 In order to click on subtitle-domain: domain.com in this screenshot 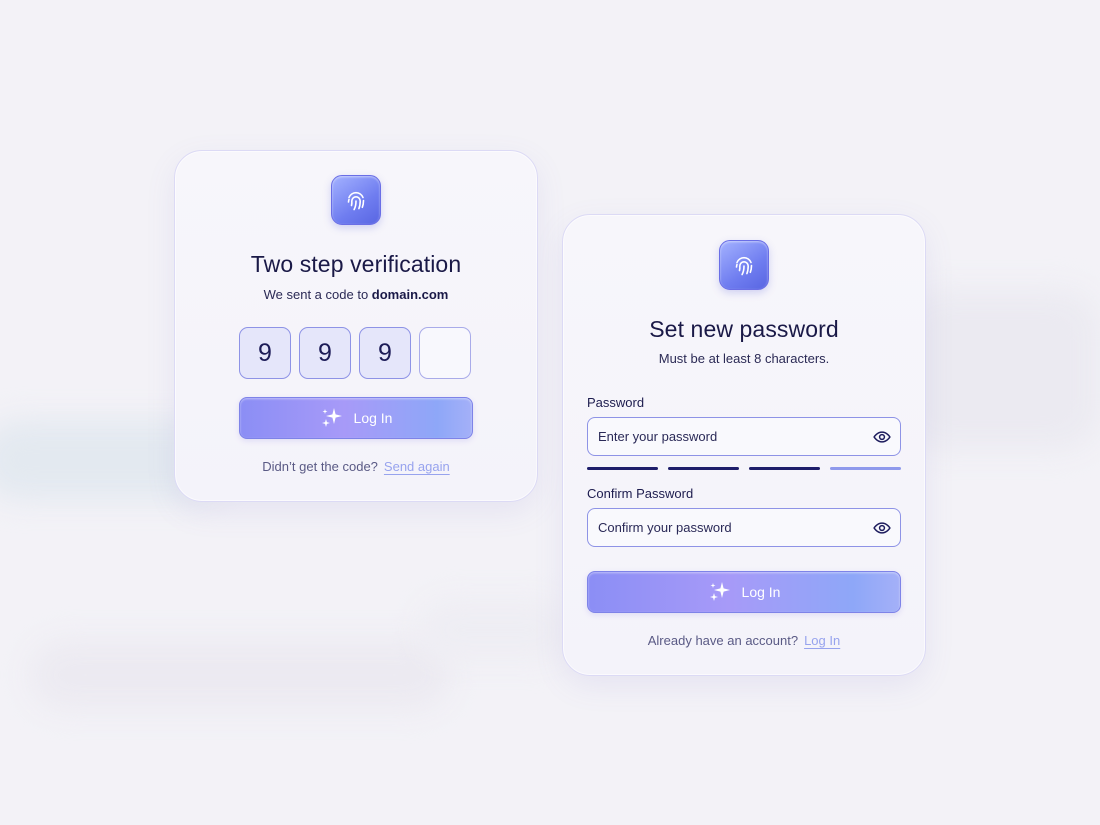, I will do `click(410, 294)`.